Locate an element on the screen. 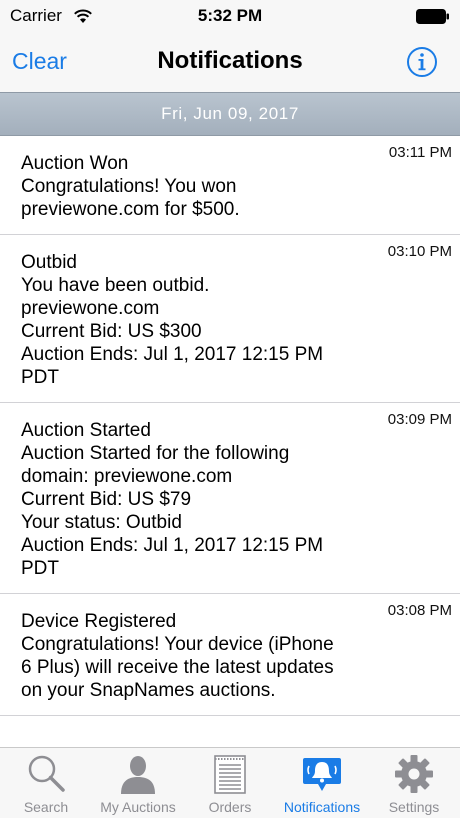  notification-time: 03:09 PM is located at coordinates (419, 419).